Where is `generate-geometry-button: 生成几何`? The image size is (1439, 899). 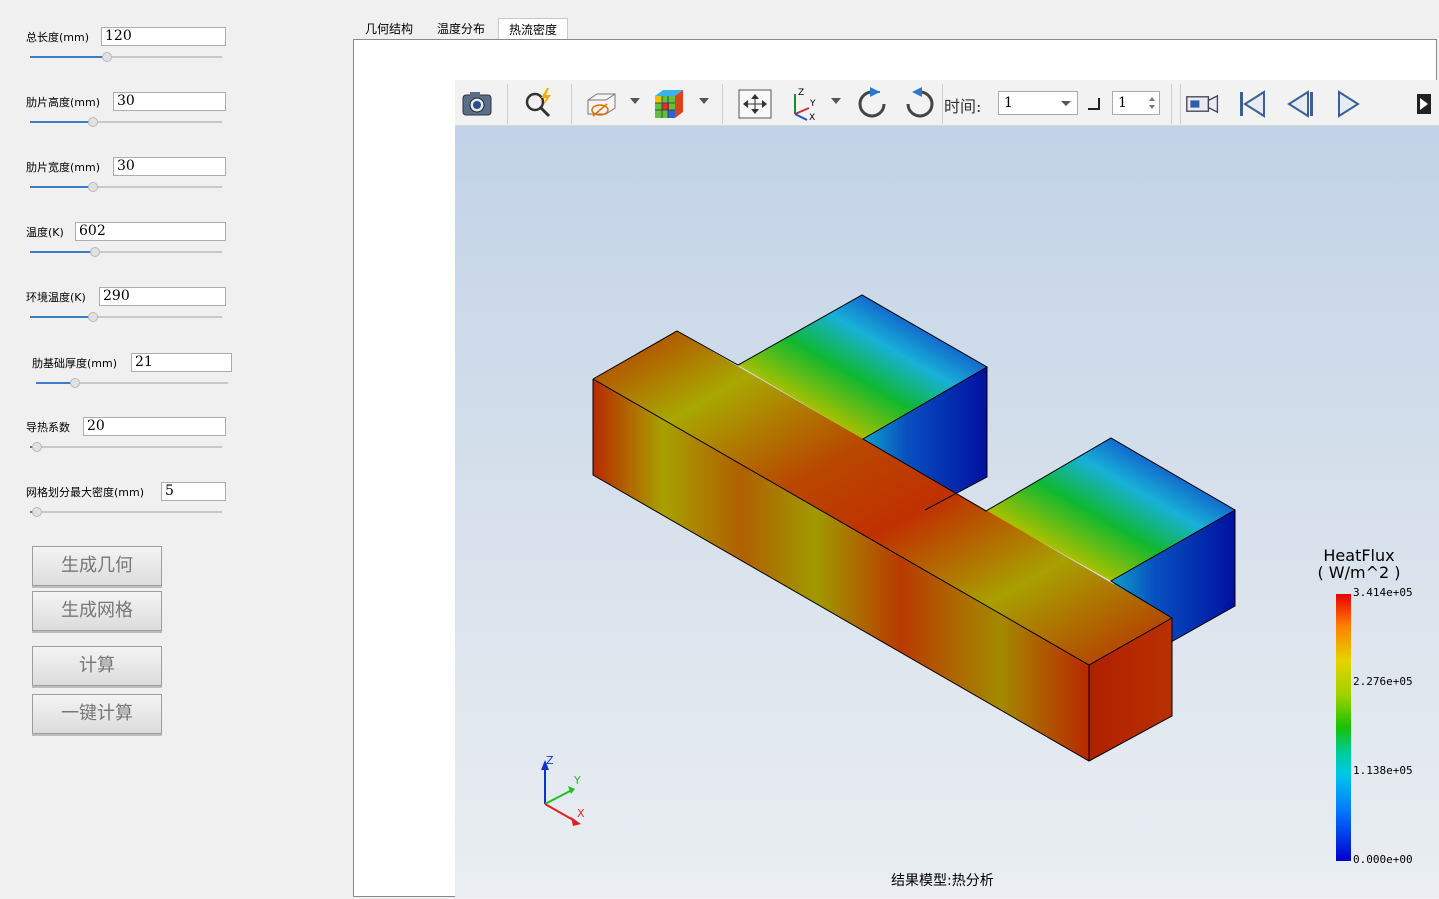
generate-geometry-button: 生成几何 is located at coordinates (97, 566).